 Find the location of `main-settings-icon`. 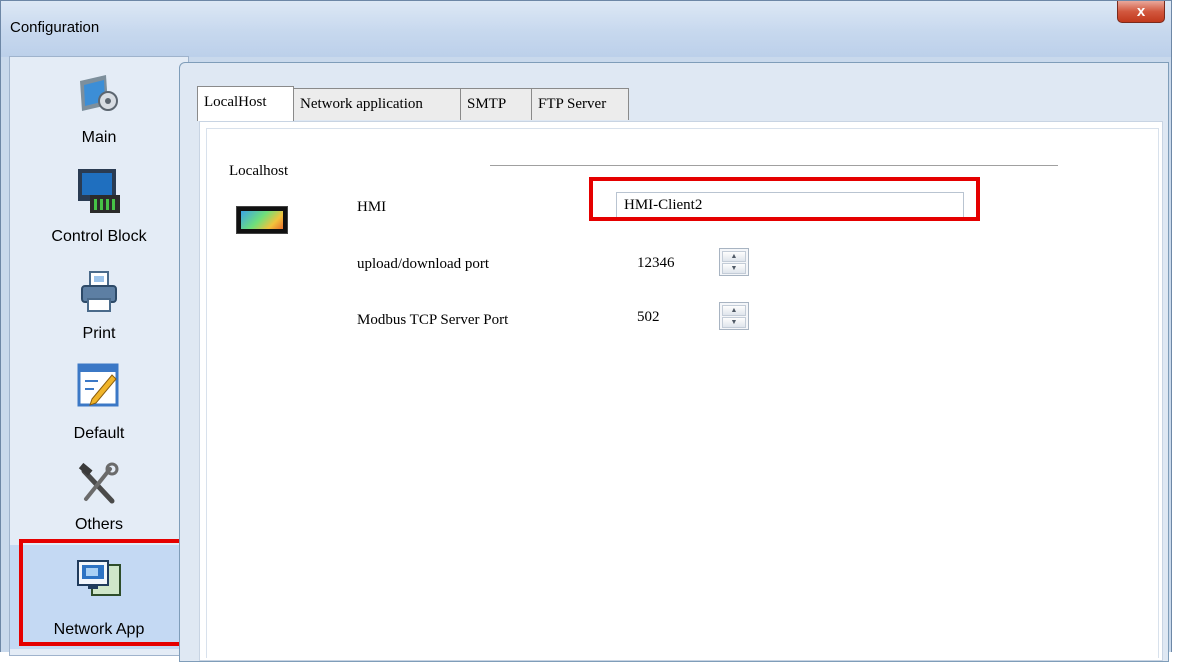

main-settings-icon is located at coordinates (99, 93).